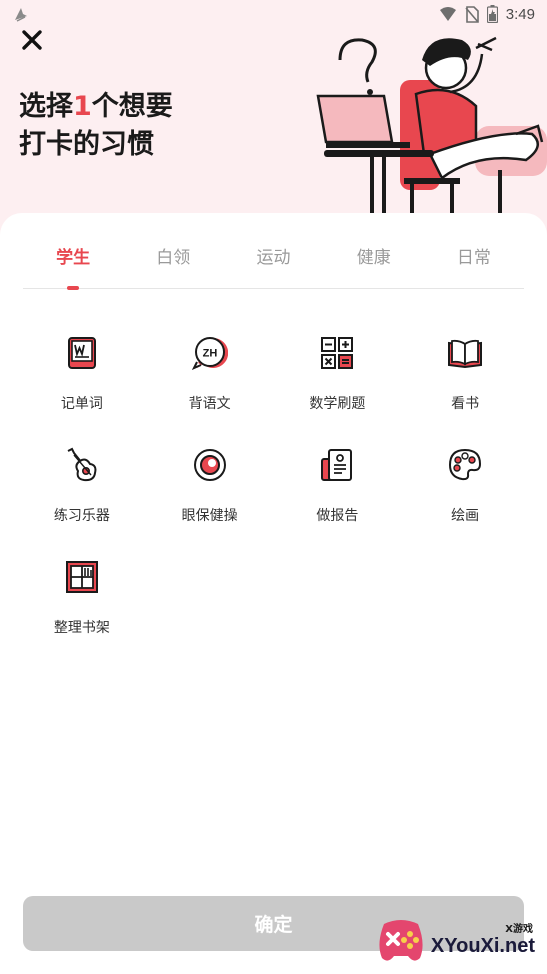 The height and width of the screenshot is (974, 547). Describe the element at coordinates (132, 106) in the screenshot. I see `title-text-2: 个想要` at that location.